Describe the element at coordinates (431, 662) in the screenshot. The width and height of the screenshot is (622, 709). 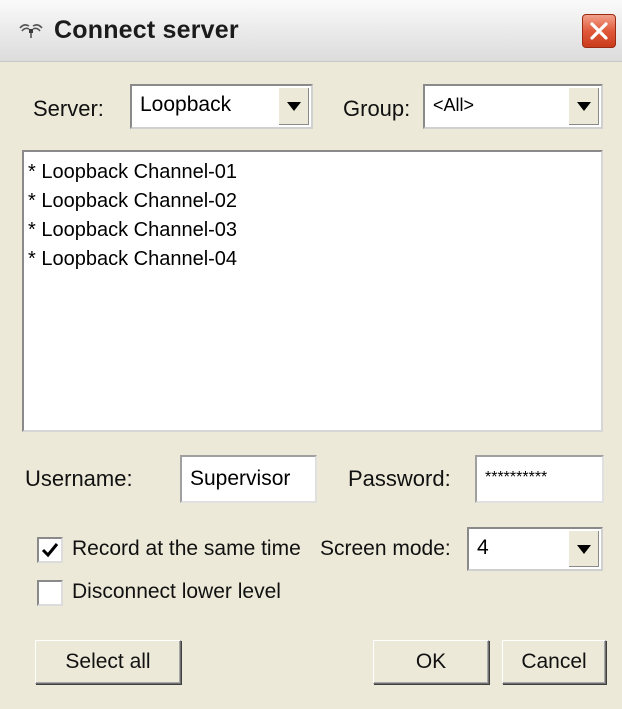
I see `ok-button: OK` at that location.